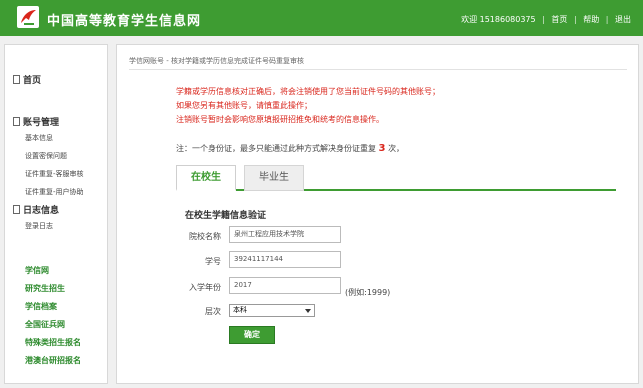 Image resolution: width=643 pixels, height=388 pixels. I want to click on sidebar-link-special-admission: 特殊类招生报名, so click(53, 342).